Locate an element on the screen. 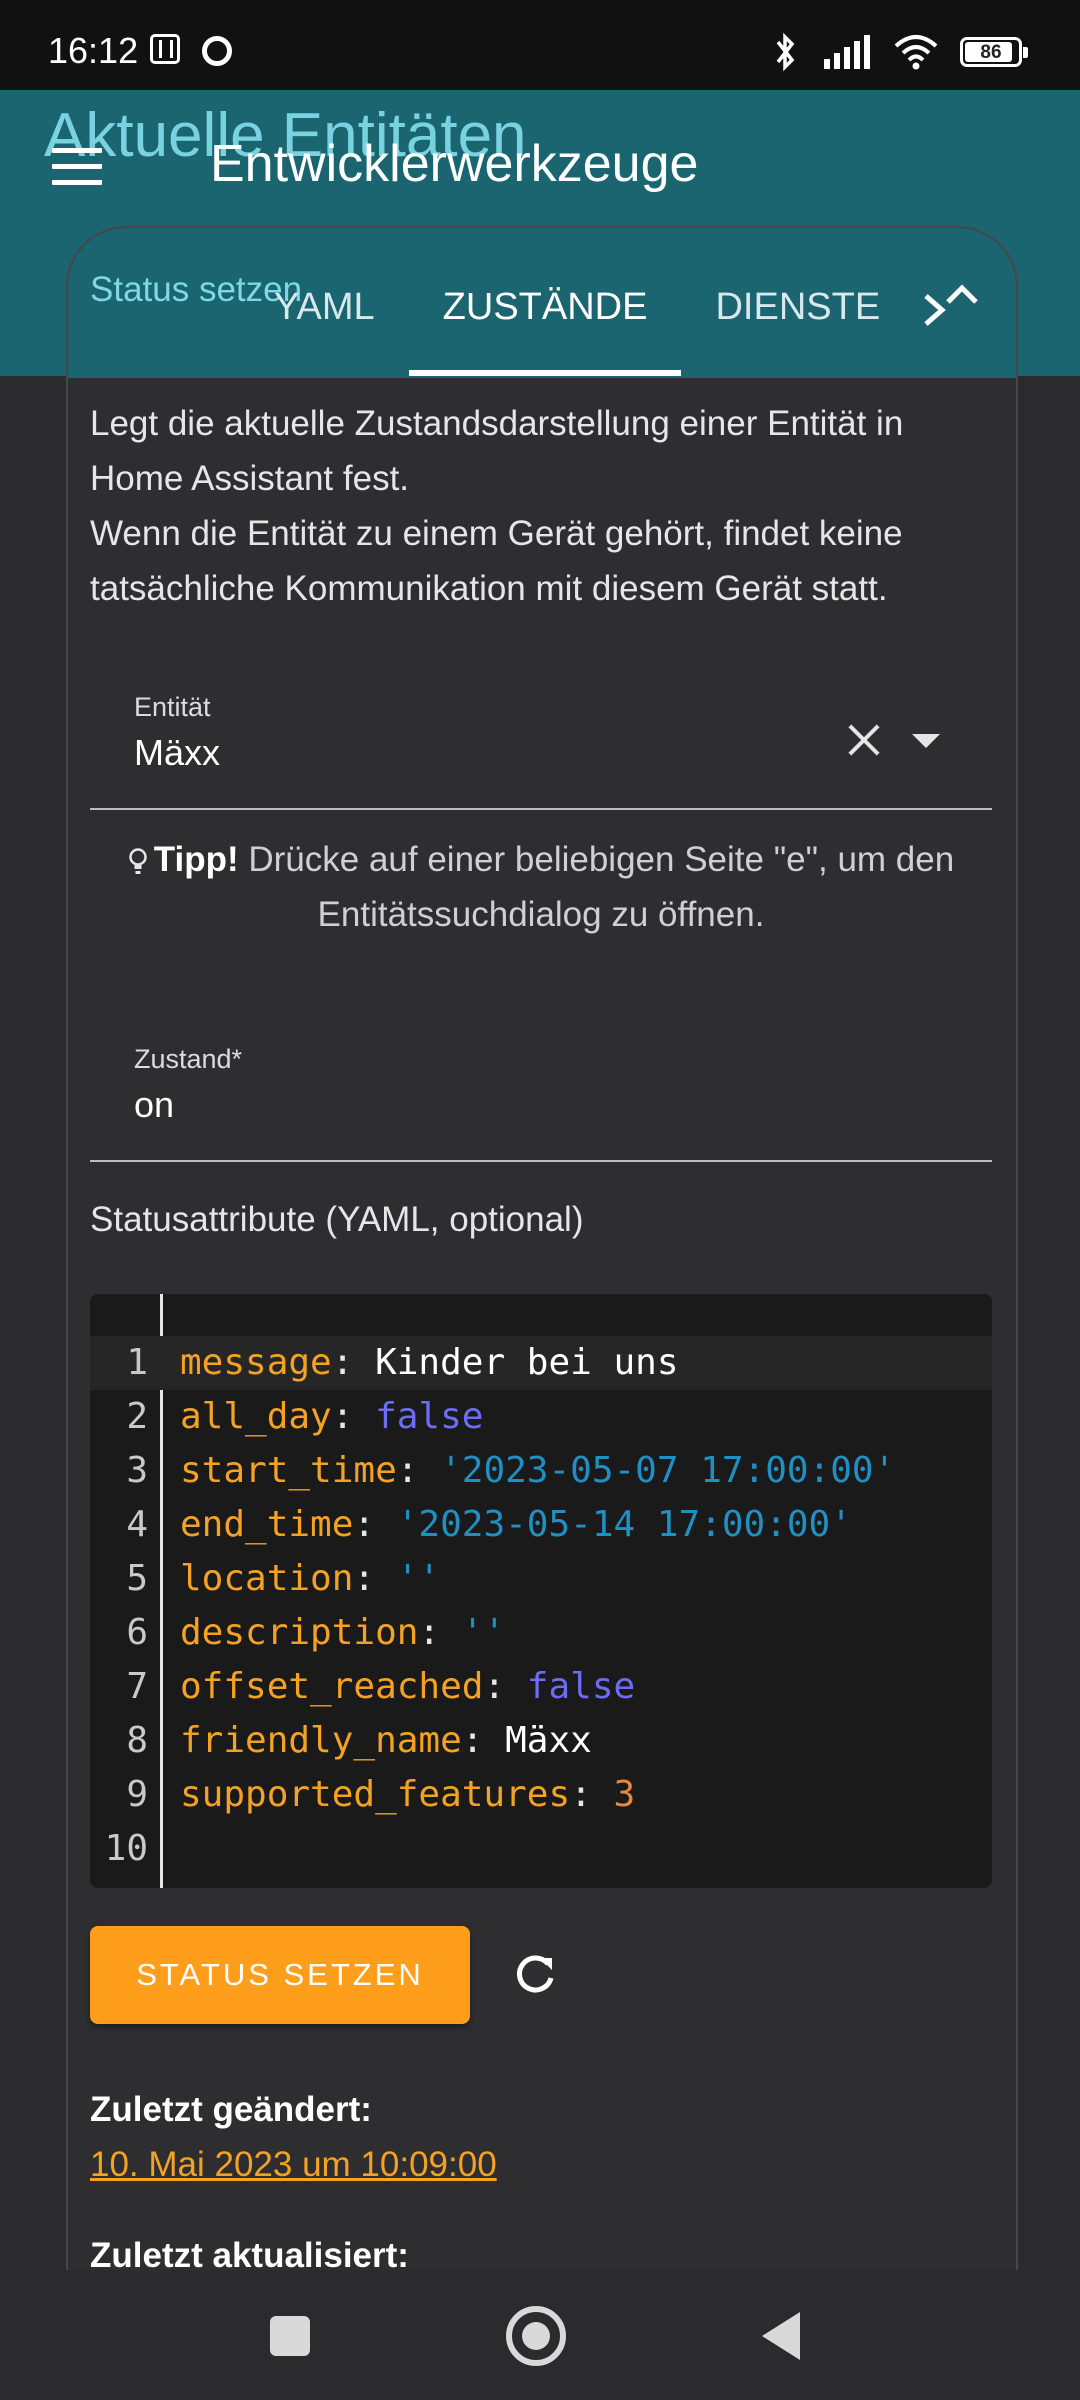 The height and width of the screenshot is (2400, 1080). system-nav-bar is located at coordinates (540, 2335).